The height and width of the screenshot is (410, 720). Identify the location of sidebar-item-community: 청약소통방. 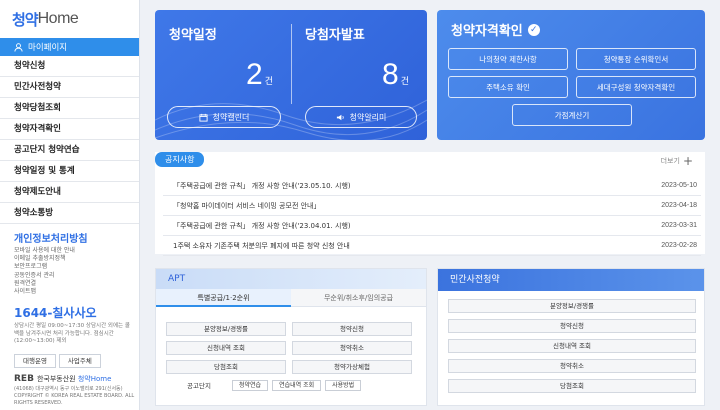
(69, 213).